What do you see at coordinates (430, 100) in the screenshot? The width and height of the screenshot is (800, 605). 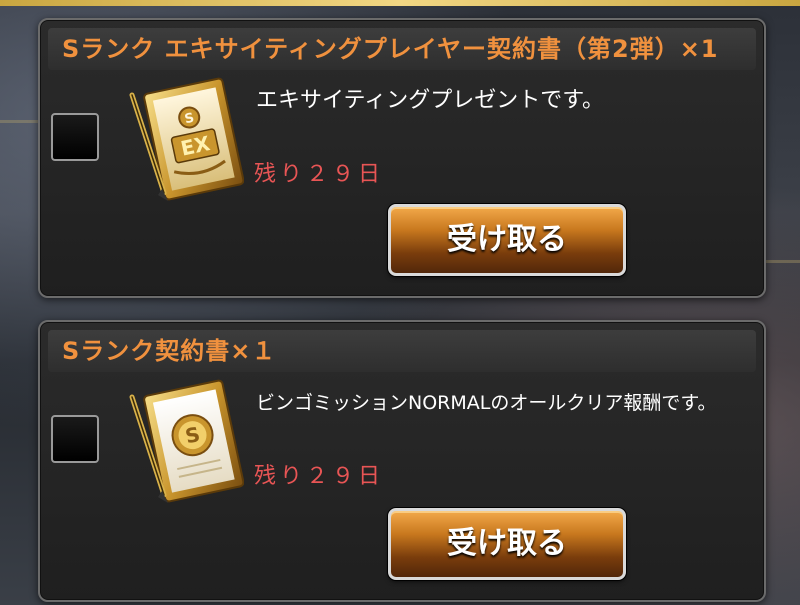 I see `item-description: エキサイティングプレゼントです。` at bounding box center [430, 100].